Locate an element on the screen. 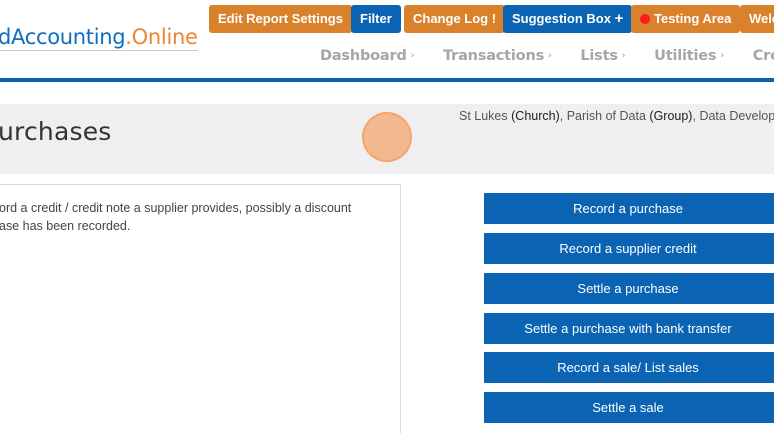  nav-item-dashboard: Dashboard › is located at coordinates (367, 56).